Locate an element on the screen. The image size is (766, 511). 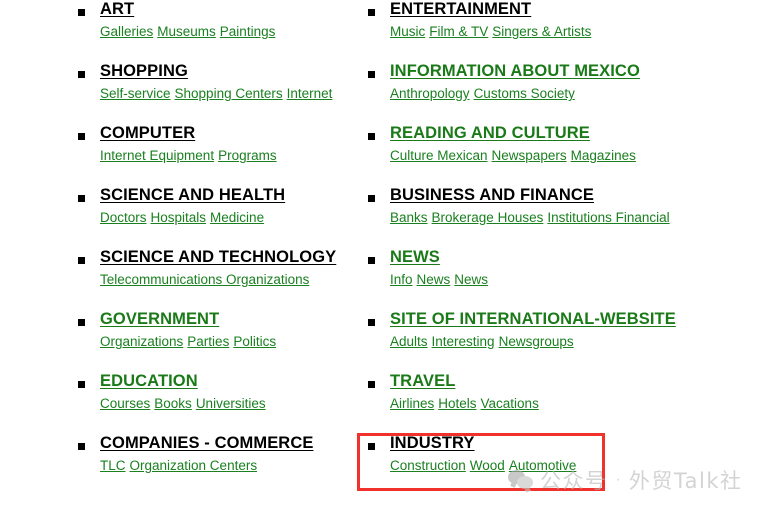
category-link: TLC is located at coordinates (113, 465).